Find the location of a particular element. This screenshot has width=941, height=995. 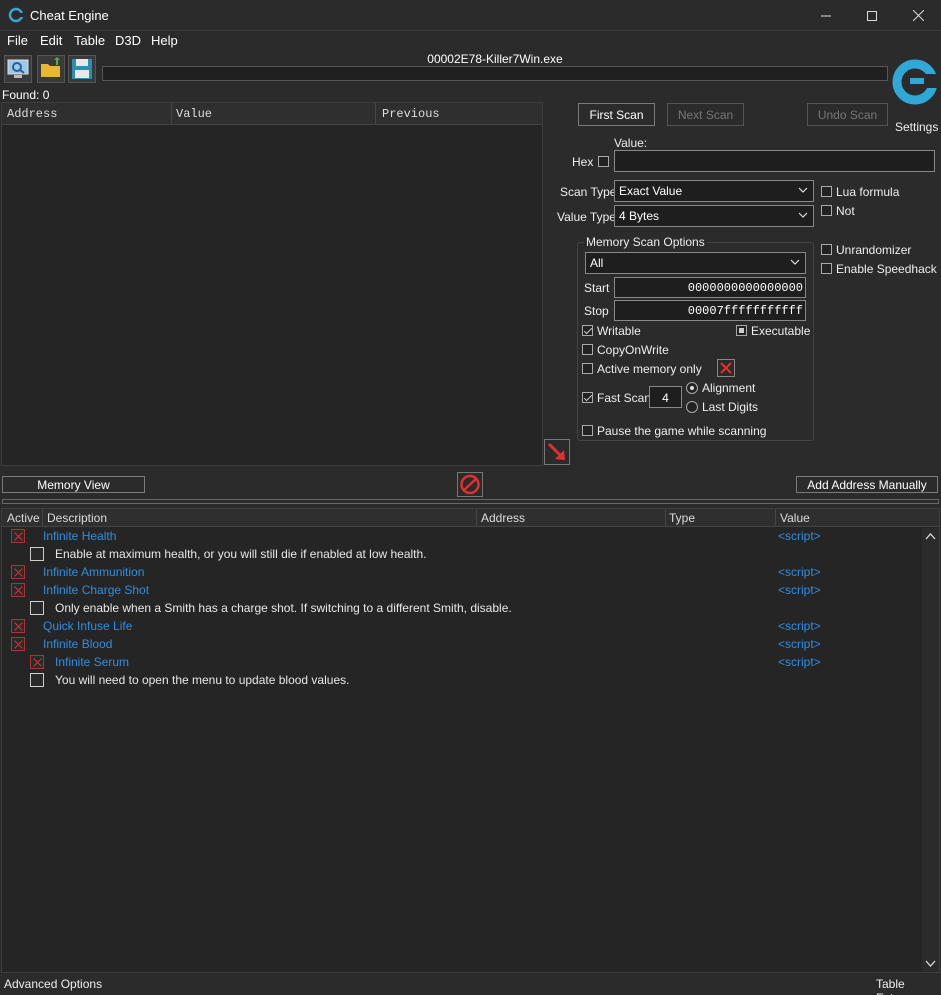

memory-scan-options-title: Memory Scan Options is located at coordinates (645, 242).